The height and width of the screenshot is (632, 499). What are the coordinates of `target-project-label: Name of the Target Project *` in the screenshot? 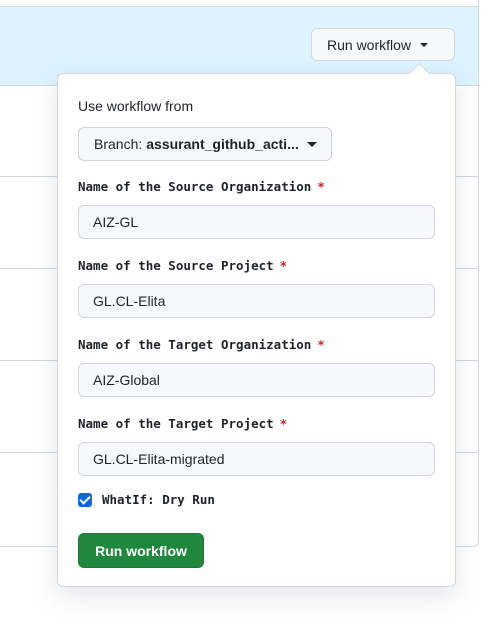 It's located at (182, 423).